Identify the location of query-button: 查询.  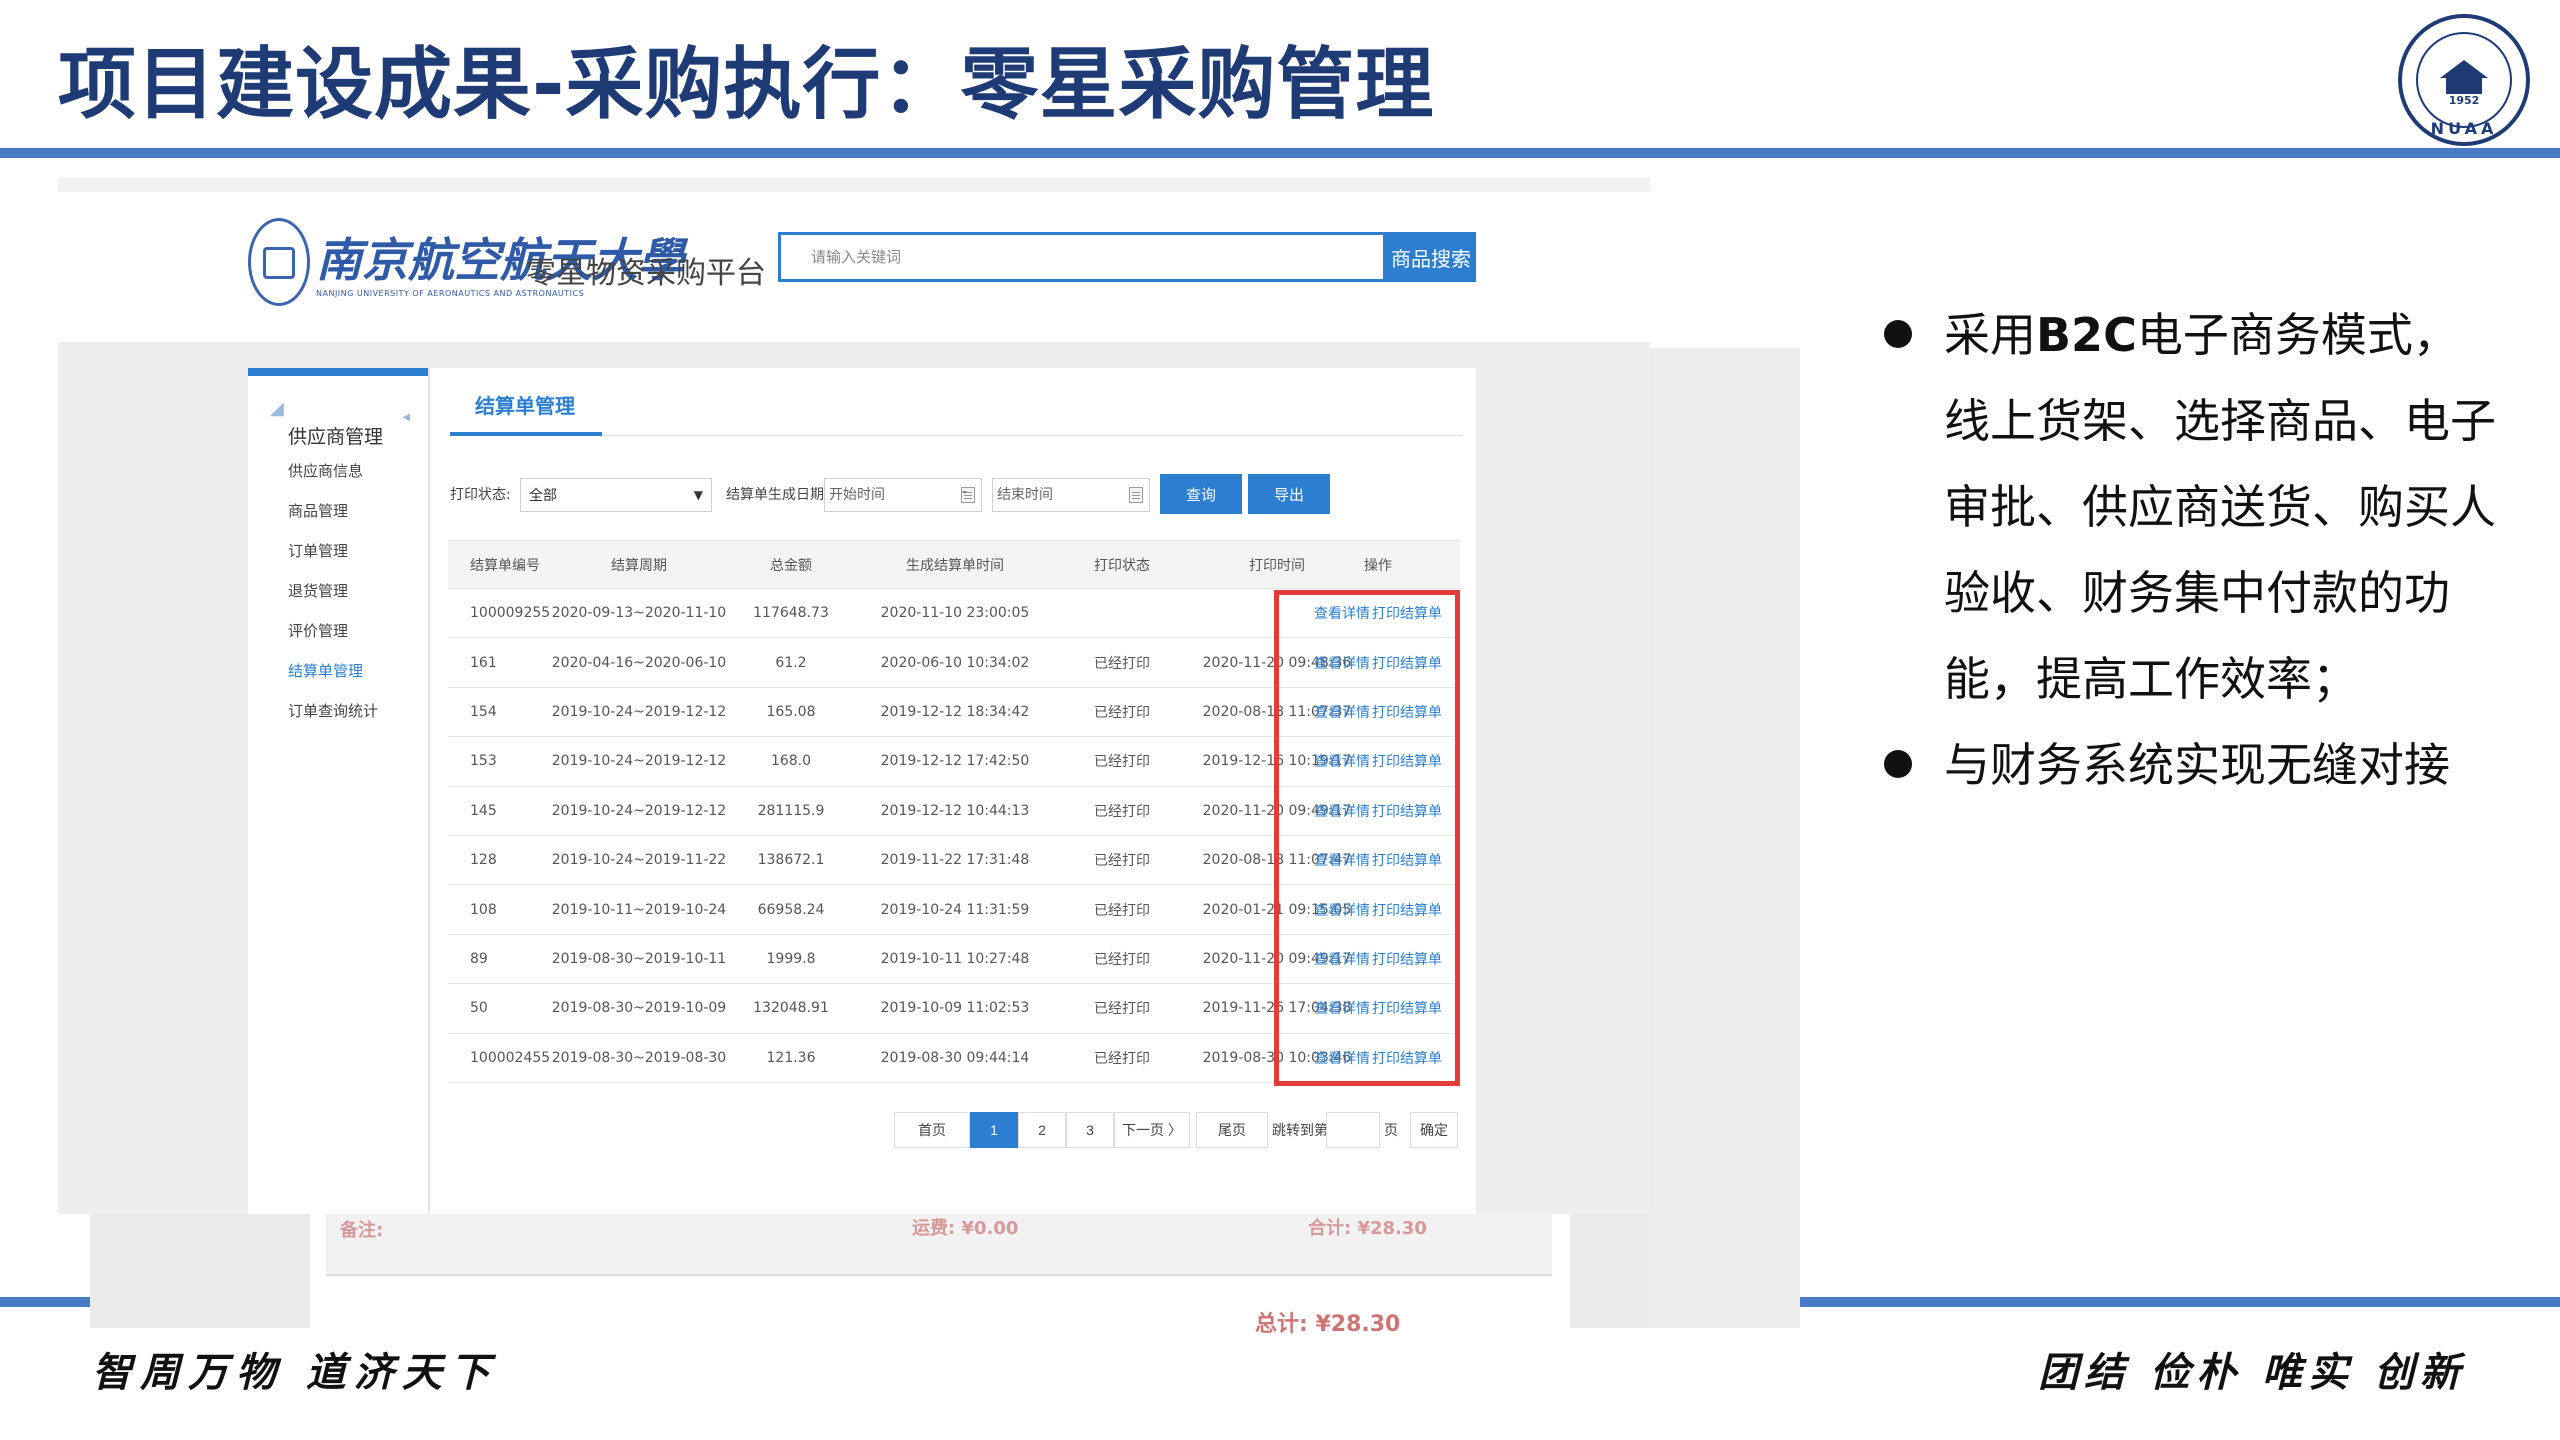
(1201, 494).